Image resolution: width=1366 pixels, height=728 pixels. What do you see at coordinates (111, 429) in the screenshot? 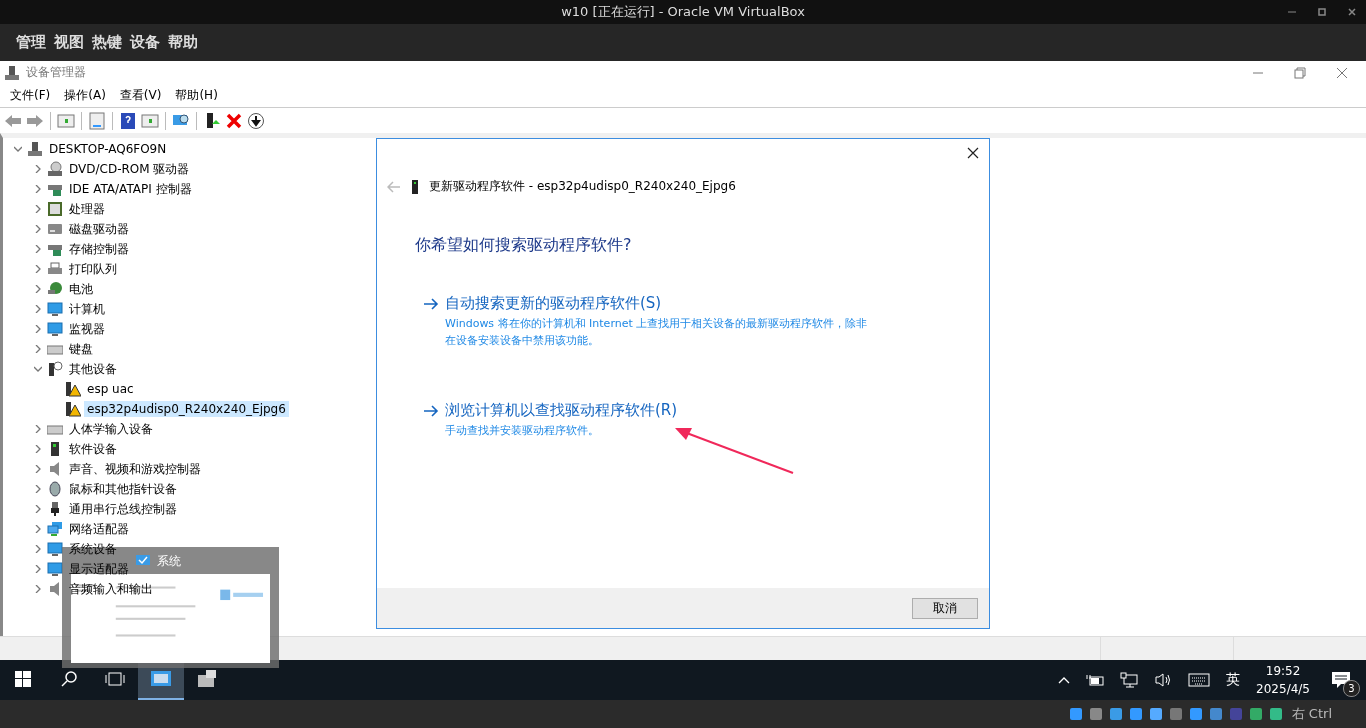
I see `tree-item: 人体学输入设备` at bounding box center [111, 429].